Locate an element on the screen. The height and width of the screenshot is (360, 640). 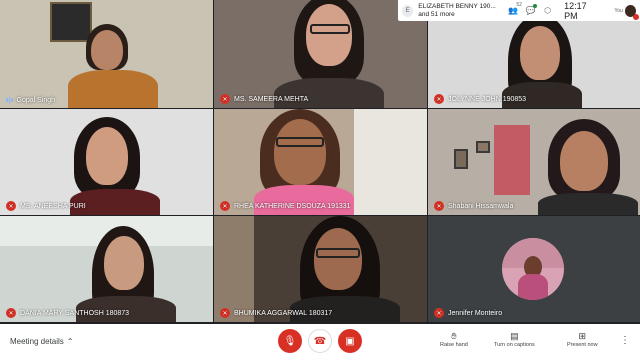
captions-icon: ▤ is located at coordinates (514, 336).